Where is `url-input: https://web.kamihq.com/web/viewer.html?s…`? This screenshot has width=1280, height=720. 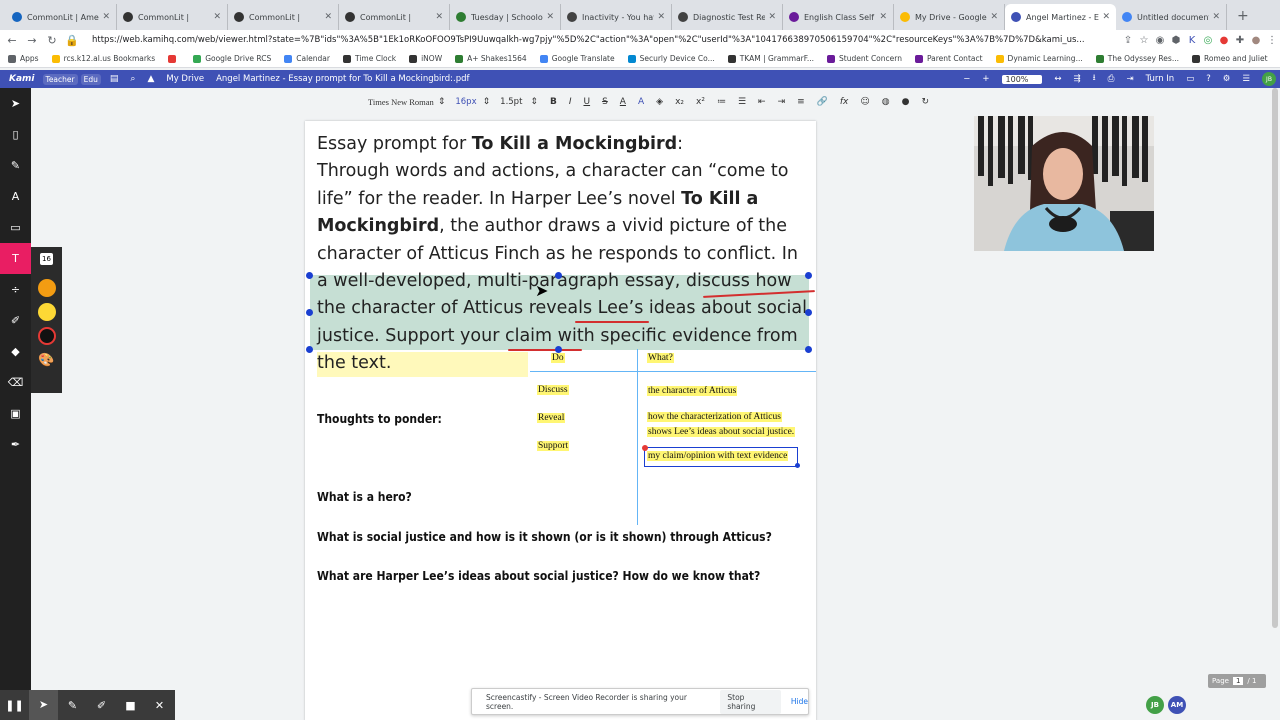 url-input: https://web.kamihq.com/web/viewer.html?s… is located at coordinates (600, 40).